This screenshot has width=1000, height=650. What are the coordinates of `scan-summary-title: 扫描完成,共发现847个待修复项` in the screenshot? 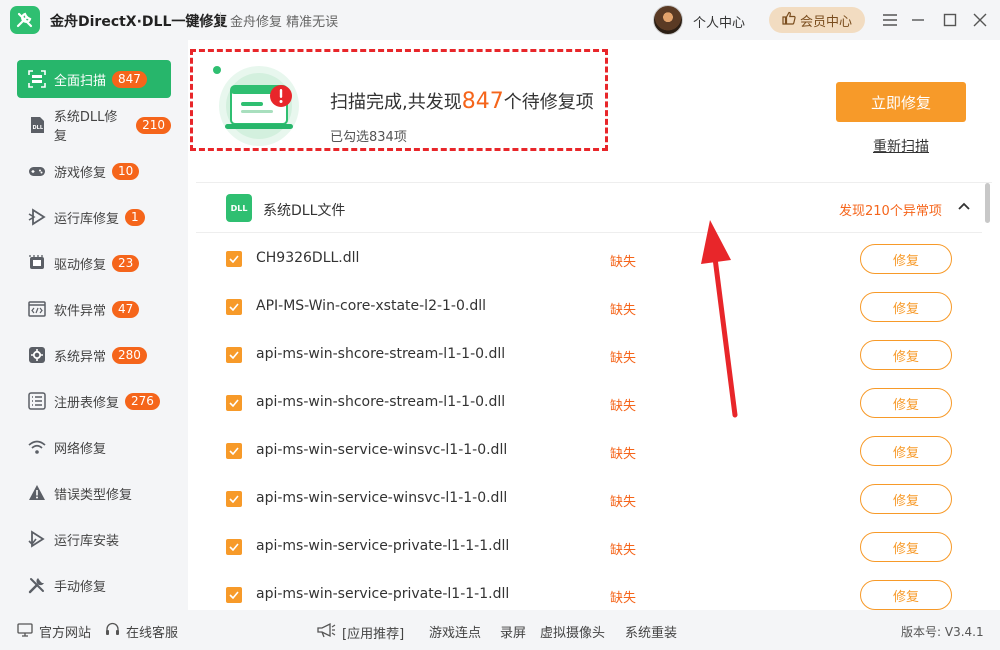 It's located at (462, 101).